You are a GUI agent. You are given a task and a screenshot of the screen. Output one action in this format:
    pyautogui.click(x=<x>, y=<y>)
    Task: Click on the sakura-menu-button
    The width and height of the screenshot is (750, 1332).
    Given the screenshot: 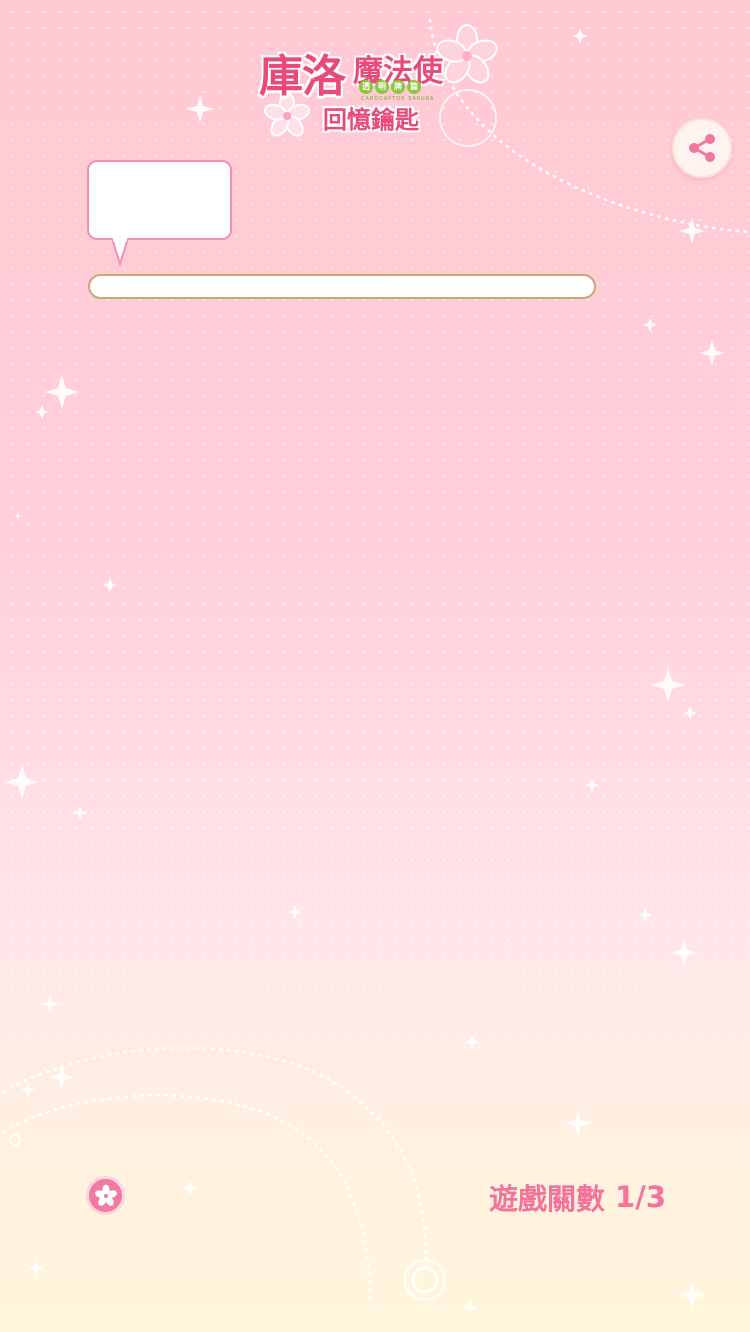 What is the action you would take?
    pyautogui.click(x=105, y=1195)
    